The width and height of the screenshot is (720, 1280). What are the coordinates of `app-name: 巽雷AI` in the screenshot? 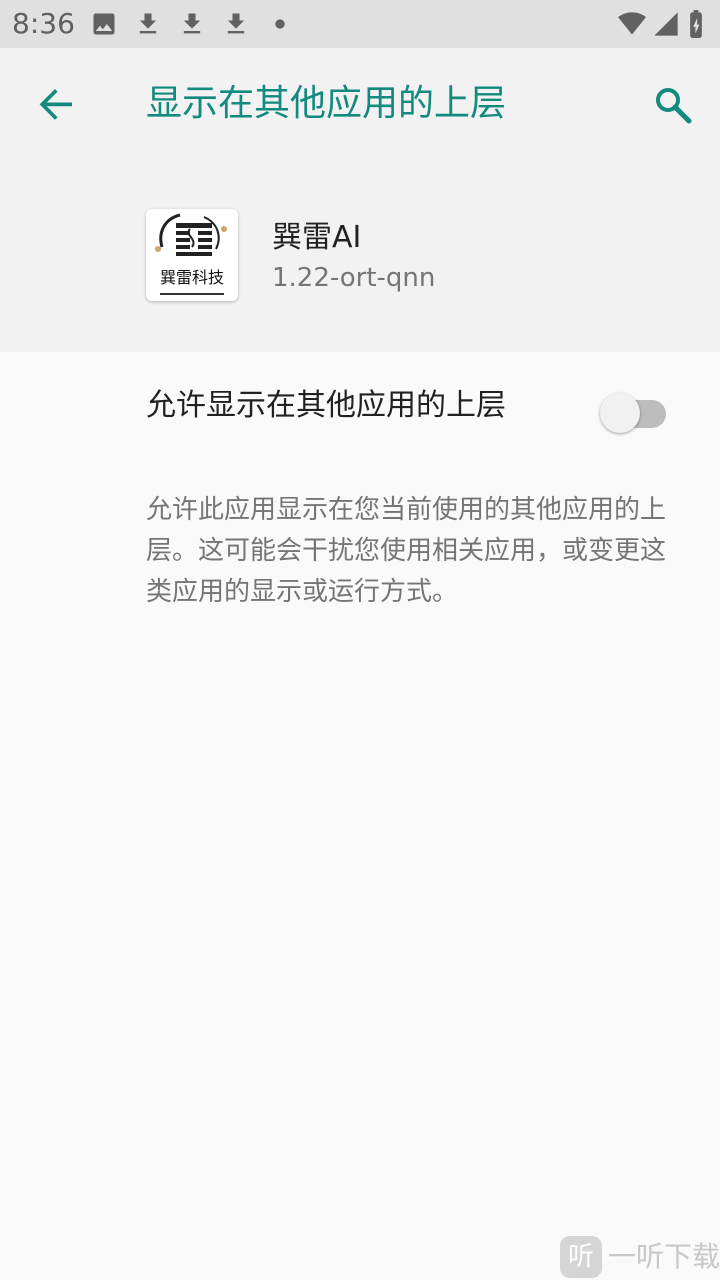 It's located at (317, 237).